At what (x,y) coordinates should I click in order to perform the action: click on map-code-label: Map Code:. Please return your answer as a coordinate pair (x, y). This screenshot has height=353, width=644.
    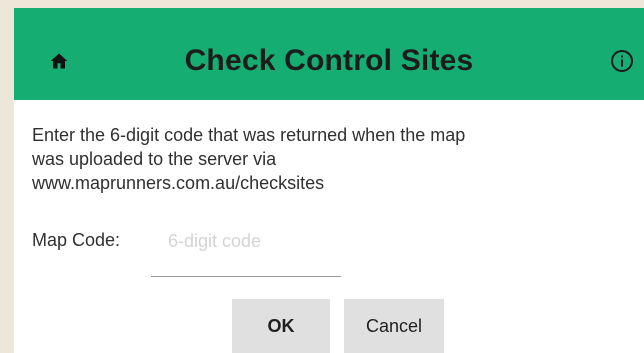
    Looking at the image, I should click on (76, 240).